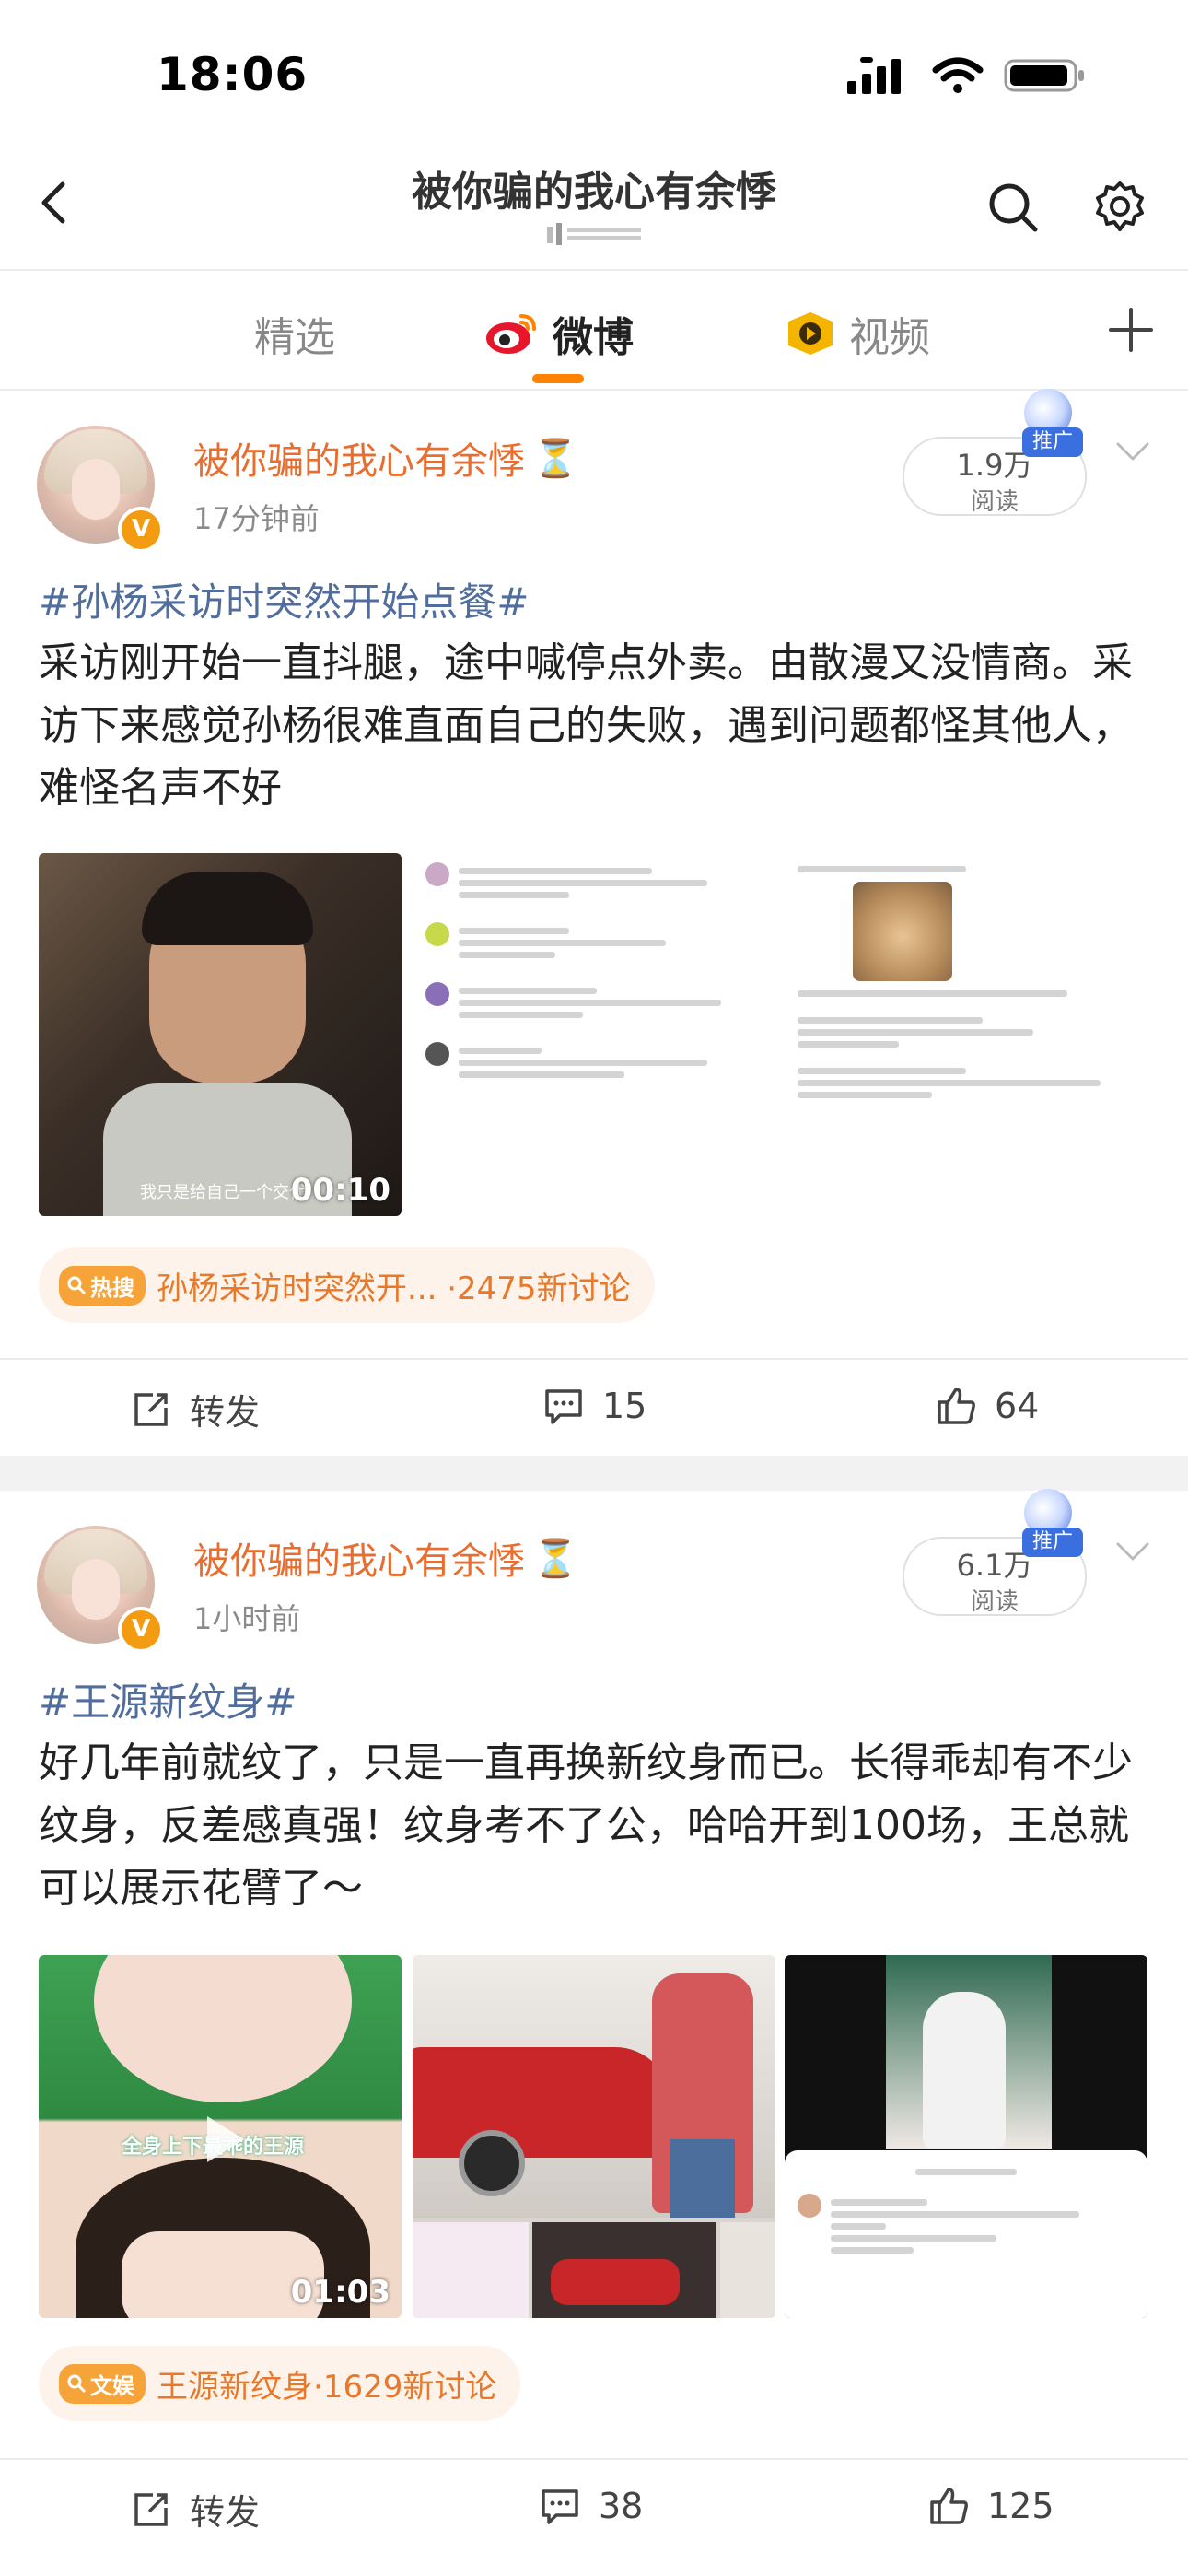 This screenshot has height=2576, width=1188. I want to click on weibo-logo-icon, so click(511, 334).